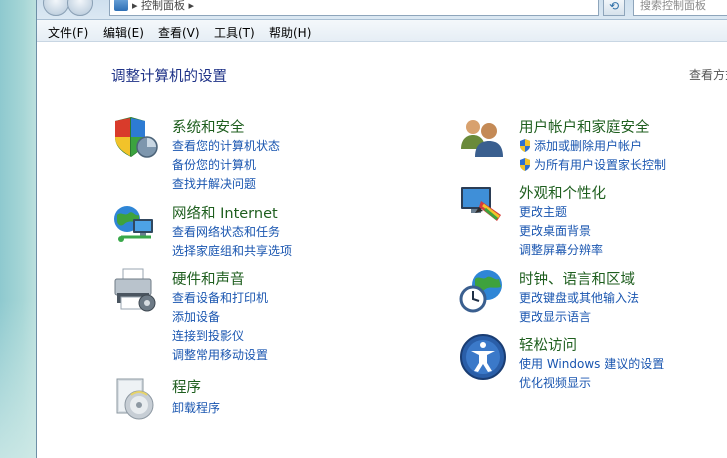 This screenshot has width=727, height=458. Describe the element at coordinates (480, 291) in the screenshot. I see `clock-globe-icon` at that location.